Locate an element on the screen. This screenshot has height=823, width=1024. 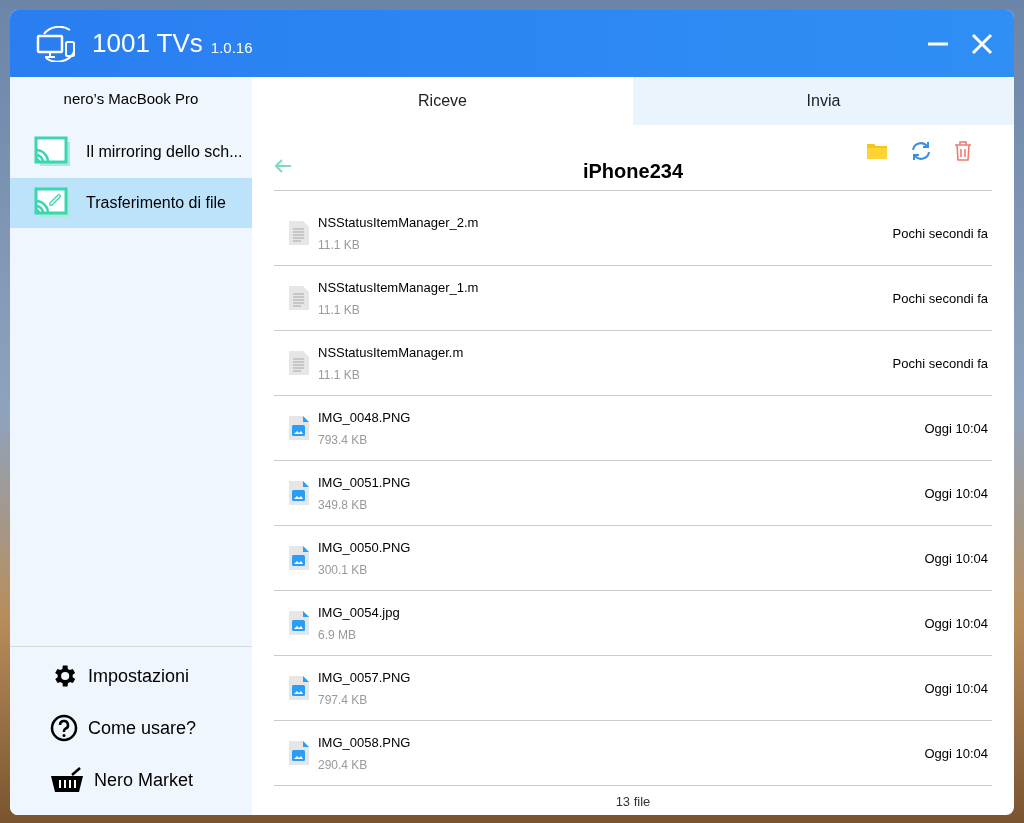
file-name: IMG_0057.PNG is located at coordinates (364, 677).